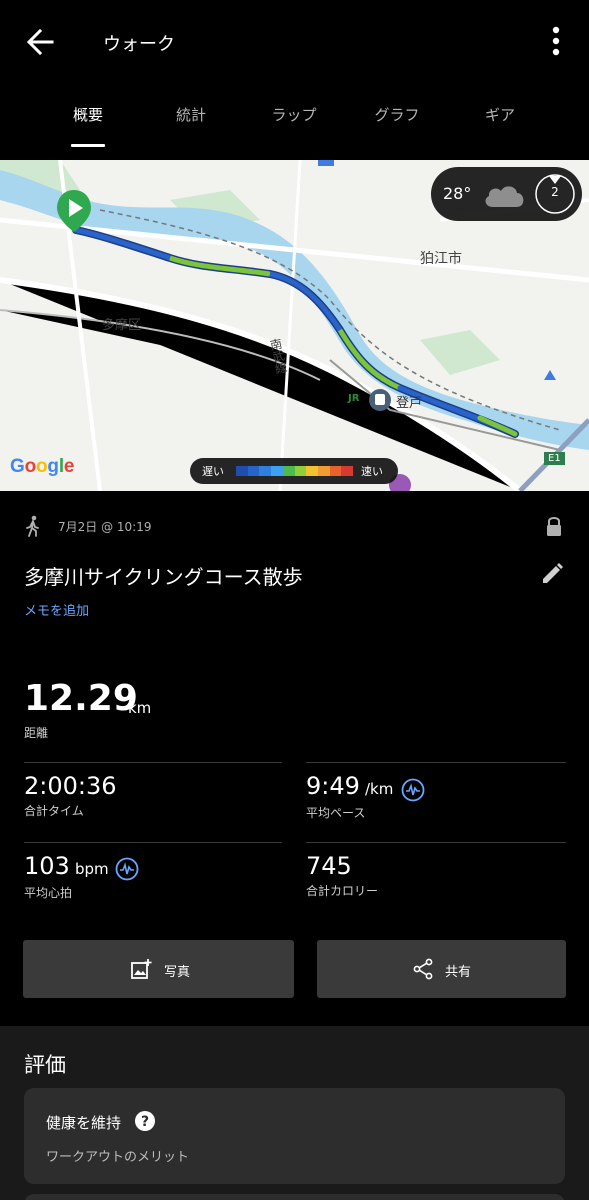 This screenshot has width=589, height=1200. What do you see at coordinates (36, 733) in the screenshot?
I see `distance-label: 距離` at bounding box center [36, 733].